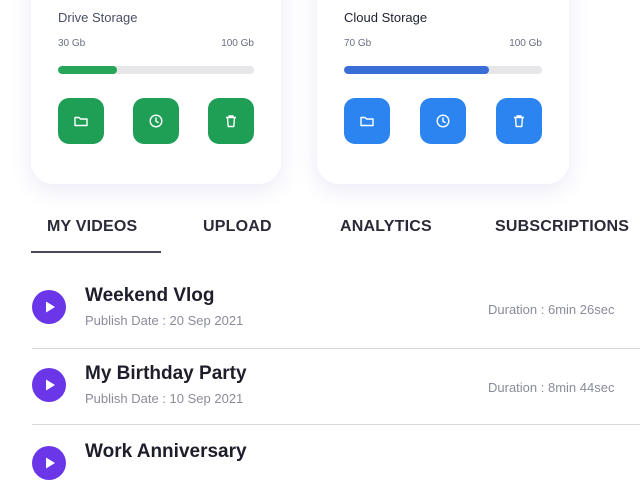 This screenshot has height=504, width=640. I want to click on video-duration: Duration : 8min 44sec, so click(551, 387).